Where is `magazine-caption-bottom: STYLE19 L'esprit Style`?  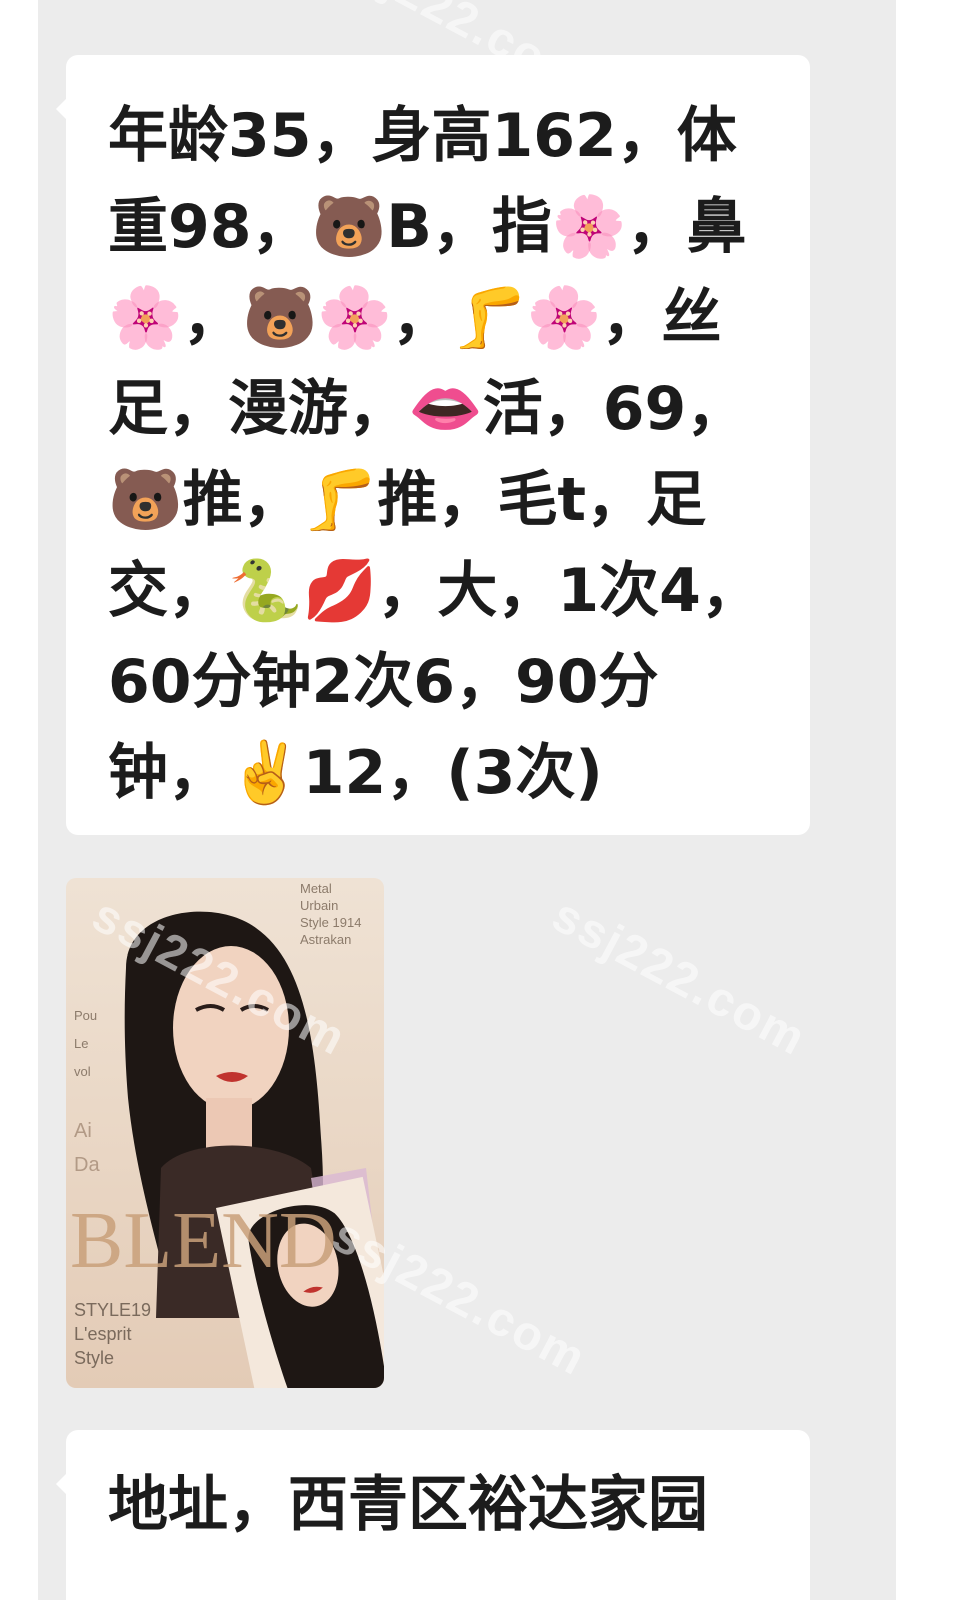 magazine-caption-bottom: STYLE19 L'esprit Style is located at coordinates (113, 1334).